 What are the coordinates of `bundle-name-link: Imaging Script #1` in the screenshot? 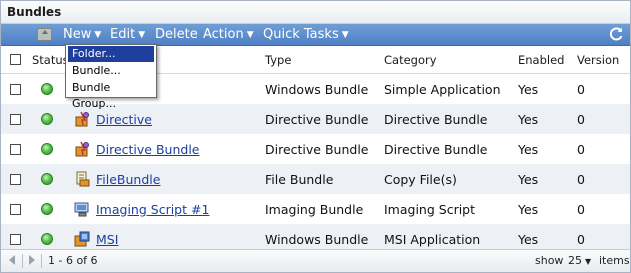 It's located at (152, 209).